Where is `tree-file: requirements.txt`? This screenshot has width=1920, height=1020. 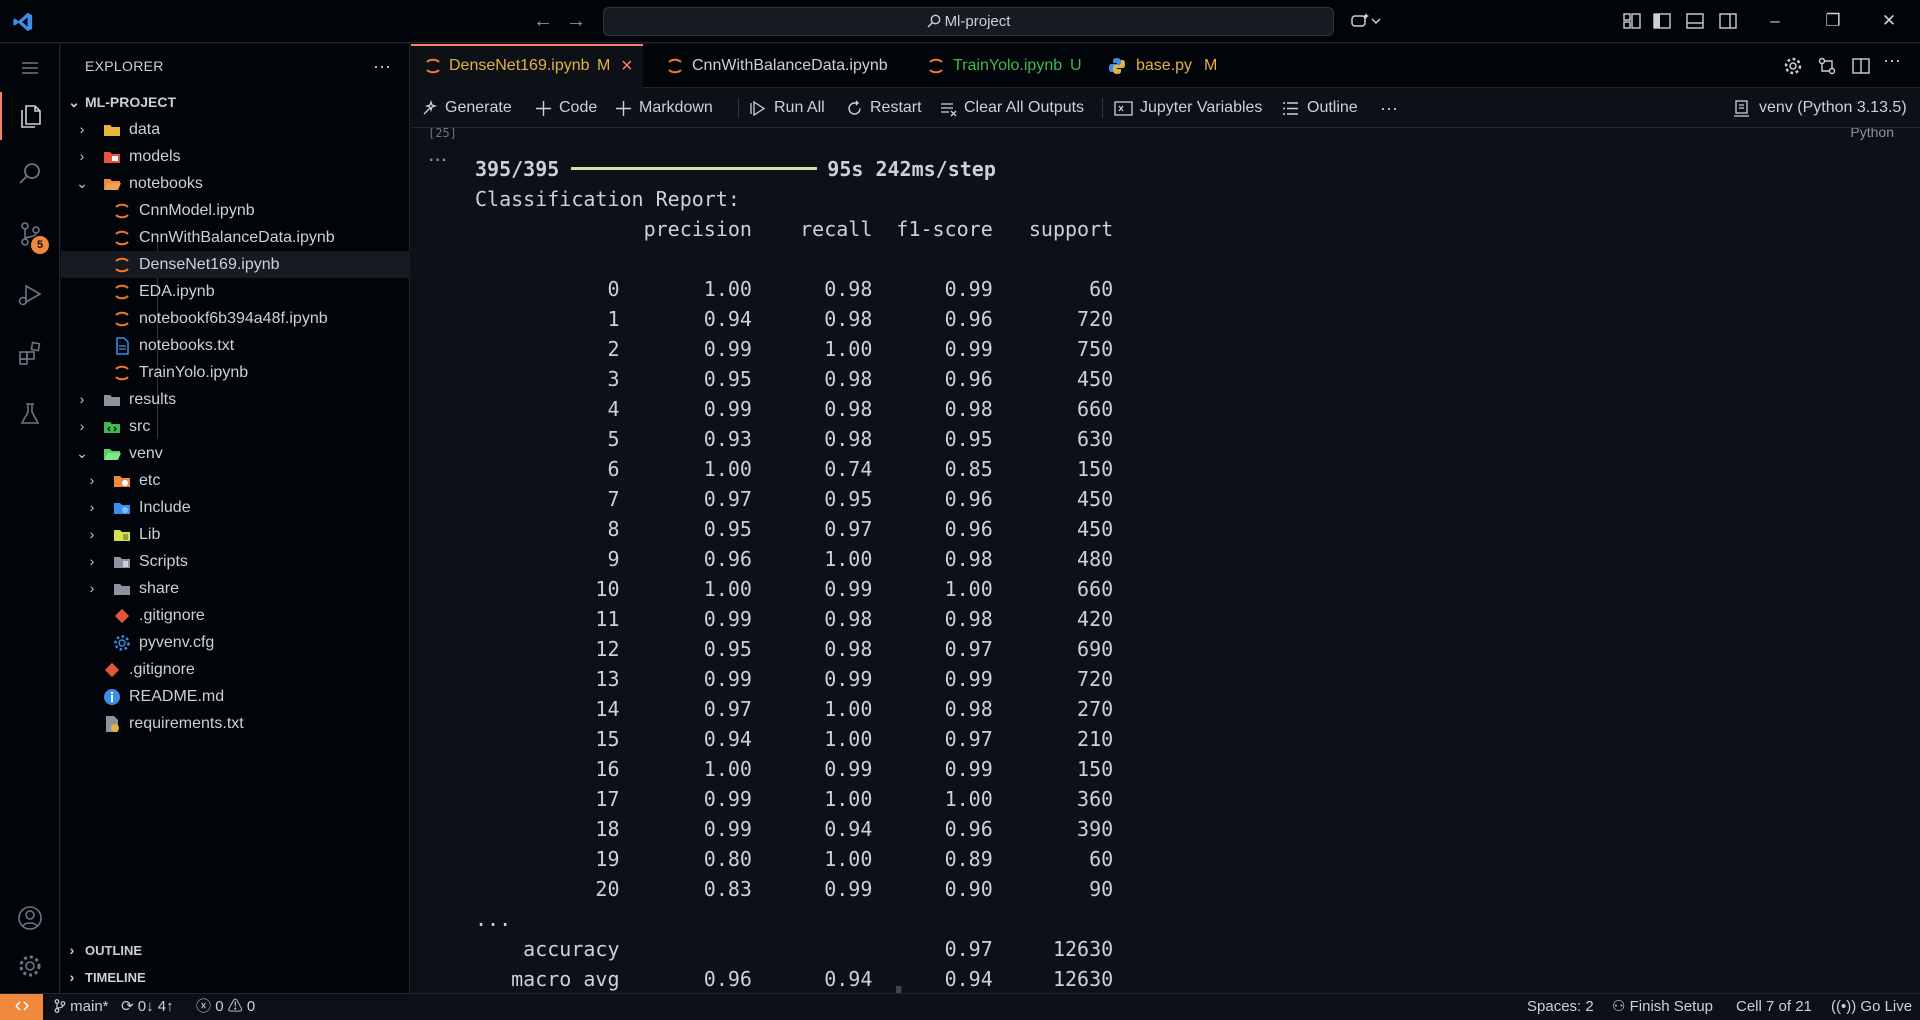
tree-file: requirements.txt is located at coordinates (235, 723).